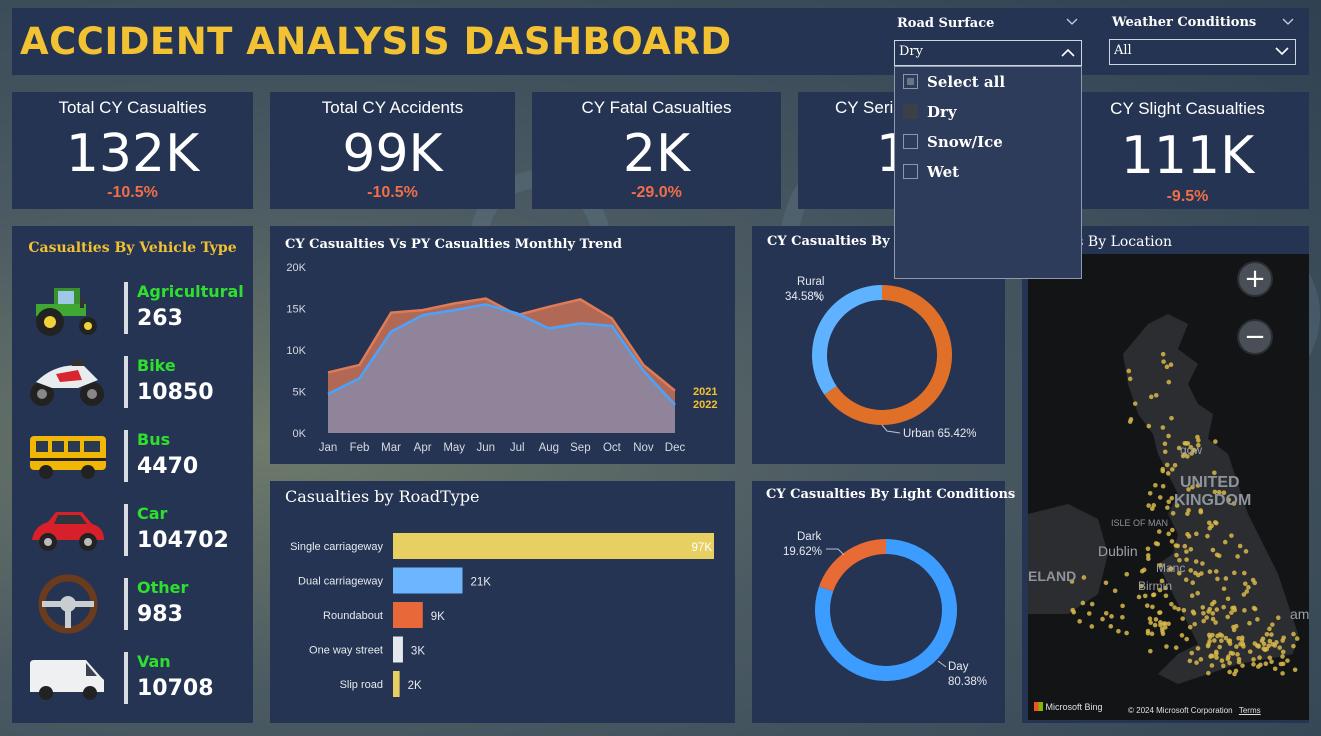 The width and height of the screenshot is (1321, 736). What do you see at coordinates (1255, 337) in the screenshot?
I see `zoom-out-button: −` at bounding box center [1255, 337].